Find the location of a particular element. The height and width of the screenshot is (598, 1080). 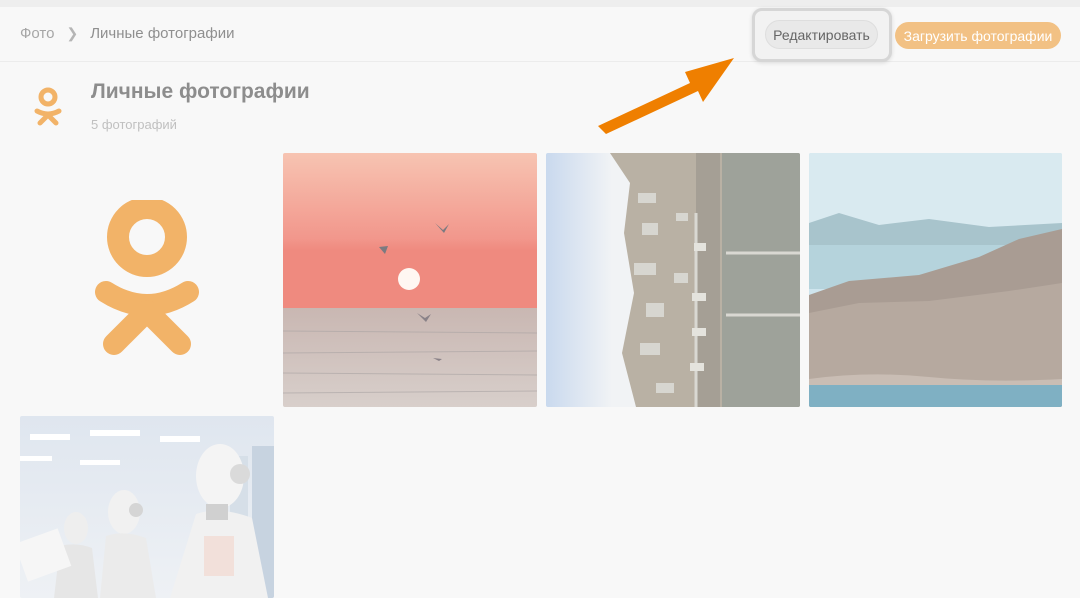

edit-button-highlight: Редактировать is located at coordinates (822, 35).